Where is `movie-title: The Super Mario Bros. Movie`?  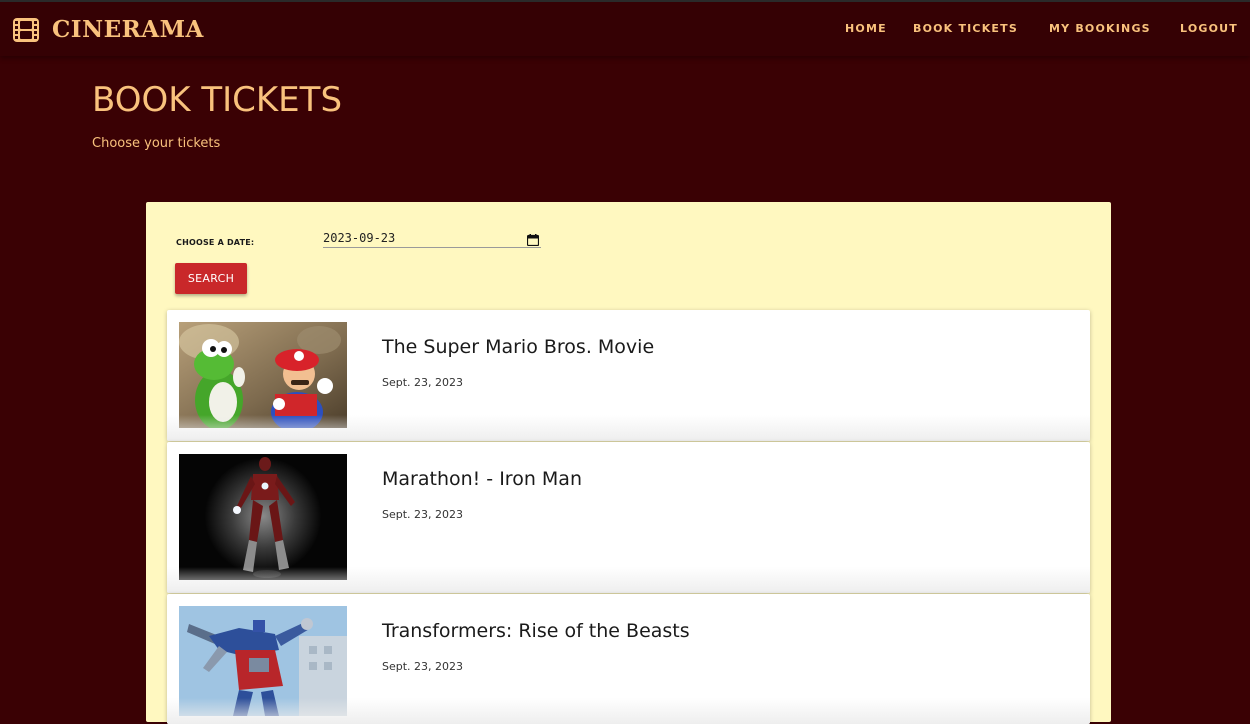 movie-title: The Super Mario Bros. Movie is located at coordinates (518, 347).